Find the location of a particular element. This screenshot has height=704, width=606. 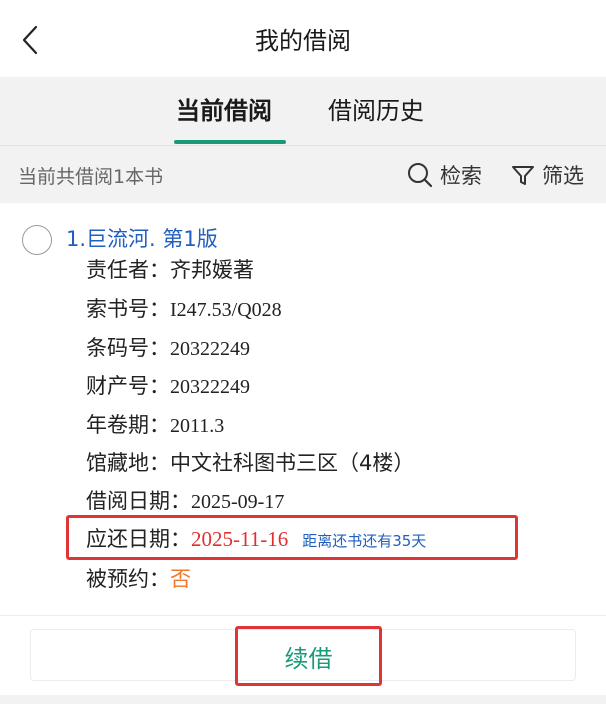

loan-count-text: 当前共借阅1本书 is located at coordinates (91, 177).